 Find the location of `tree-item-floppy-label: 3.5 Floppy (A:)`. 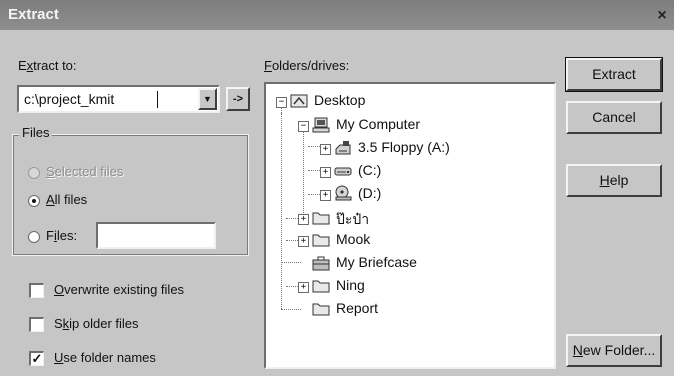

tree-item-floppy-label: 3.5 Floppy (A:) is located at coordinates (404, 147).